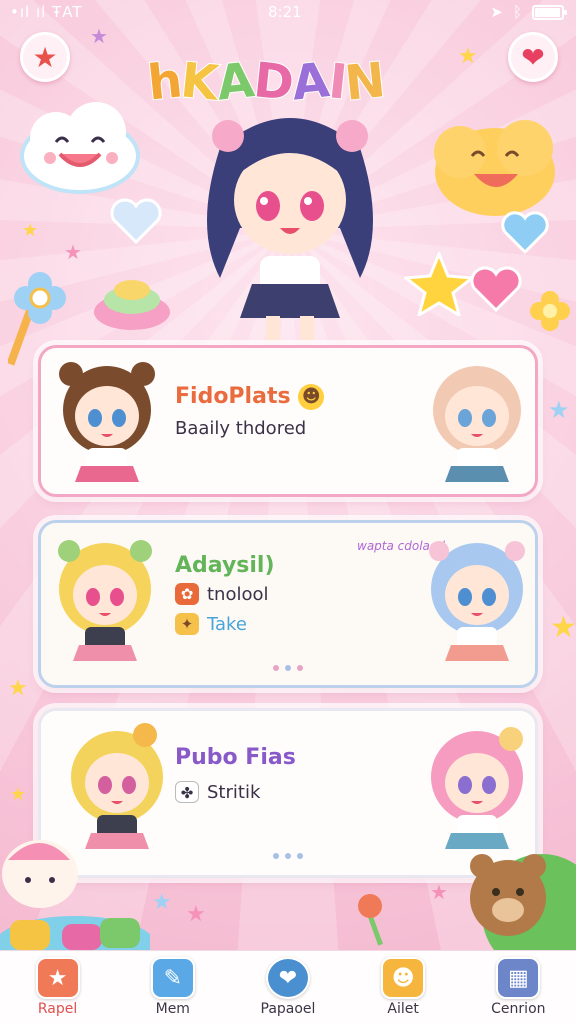 The image size is (576, 1024). What do you see at coordinates (57, 978) in the screenshot?
I see `home-star-icon: ★` at bounding box center [57, 978].